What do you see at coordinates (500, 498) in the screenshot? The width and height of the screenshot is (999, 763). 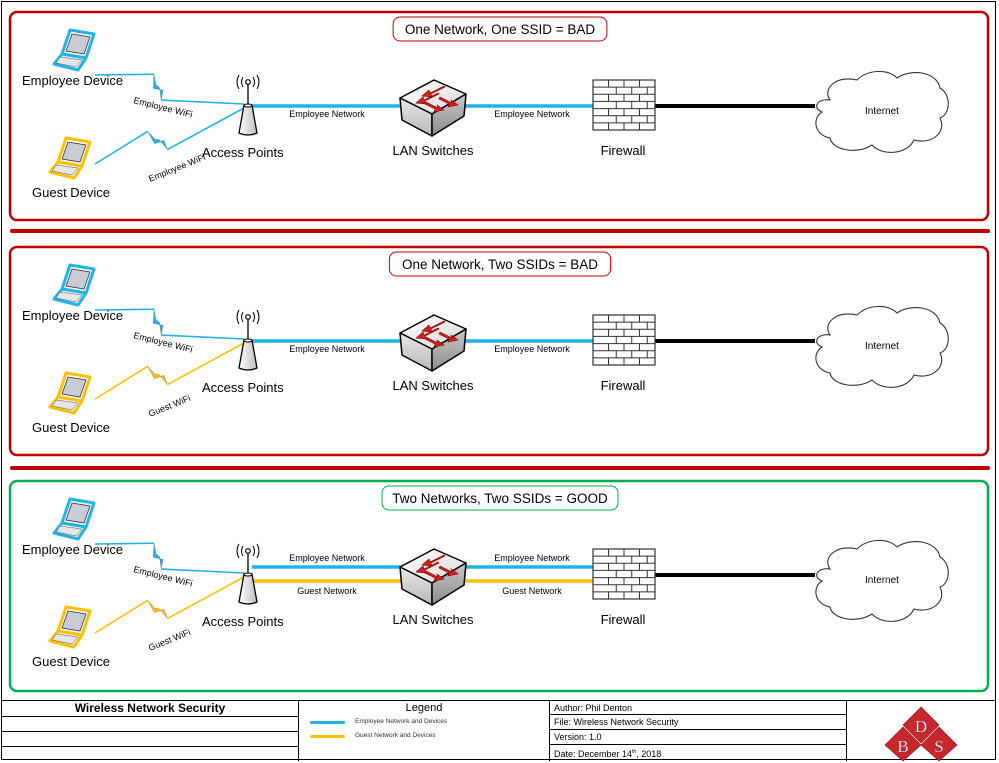 I see `panel-title: Two Networks, Two SSIDs = GOOD` at bounding box center [500, 498].